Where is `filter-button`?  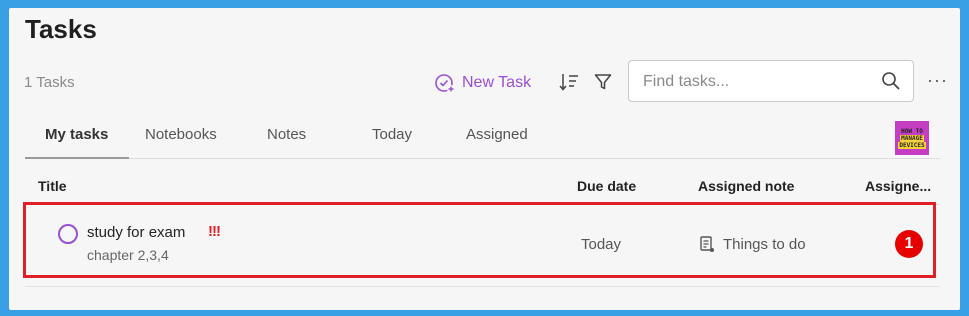
filter-button is located at coordinates (603, 82).